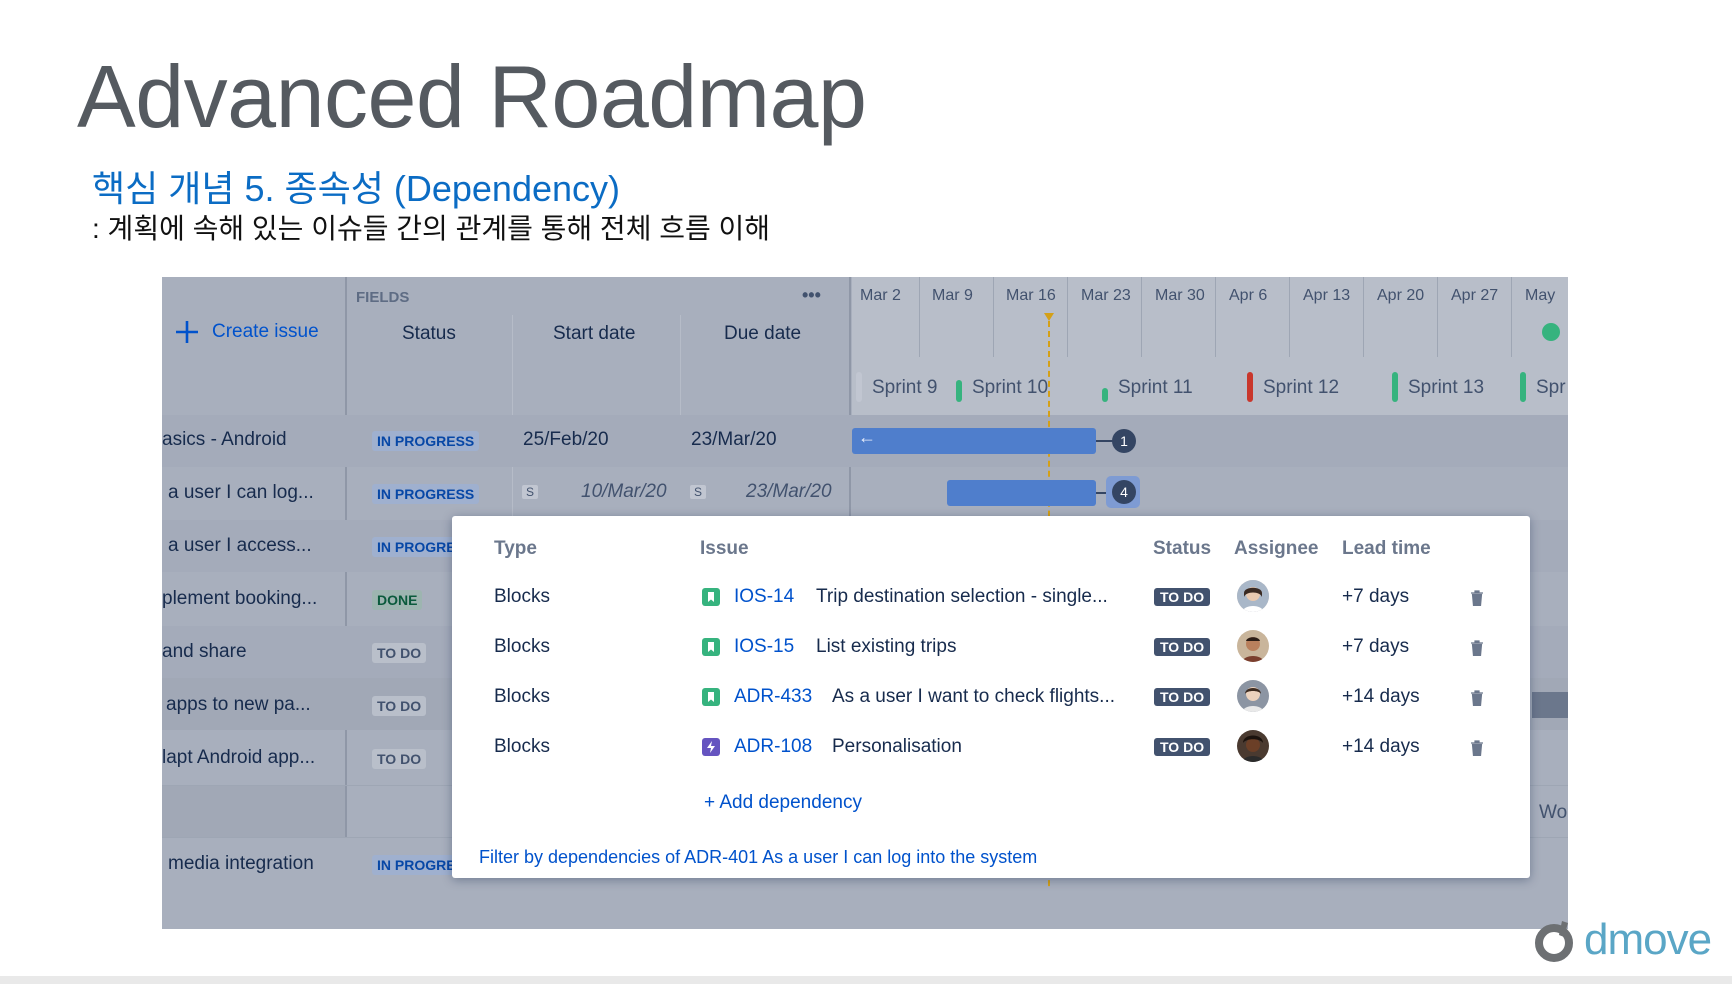  I want to click on header-lead-time: Lead time, so click(1386, 548).